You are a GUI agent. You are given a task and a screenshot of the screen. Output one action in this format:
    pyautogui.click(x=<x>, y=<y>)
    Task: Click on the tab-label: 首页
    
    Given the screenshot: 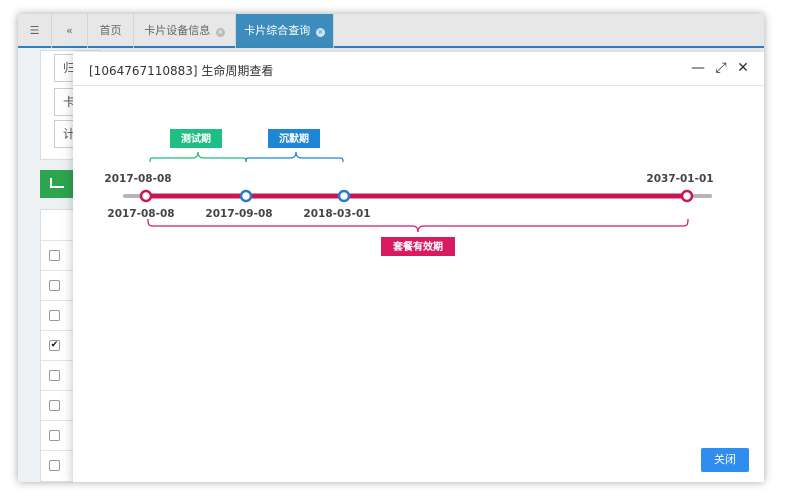 What is the action you would take?
    pyautogui.click(x=110, y=30)
    